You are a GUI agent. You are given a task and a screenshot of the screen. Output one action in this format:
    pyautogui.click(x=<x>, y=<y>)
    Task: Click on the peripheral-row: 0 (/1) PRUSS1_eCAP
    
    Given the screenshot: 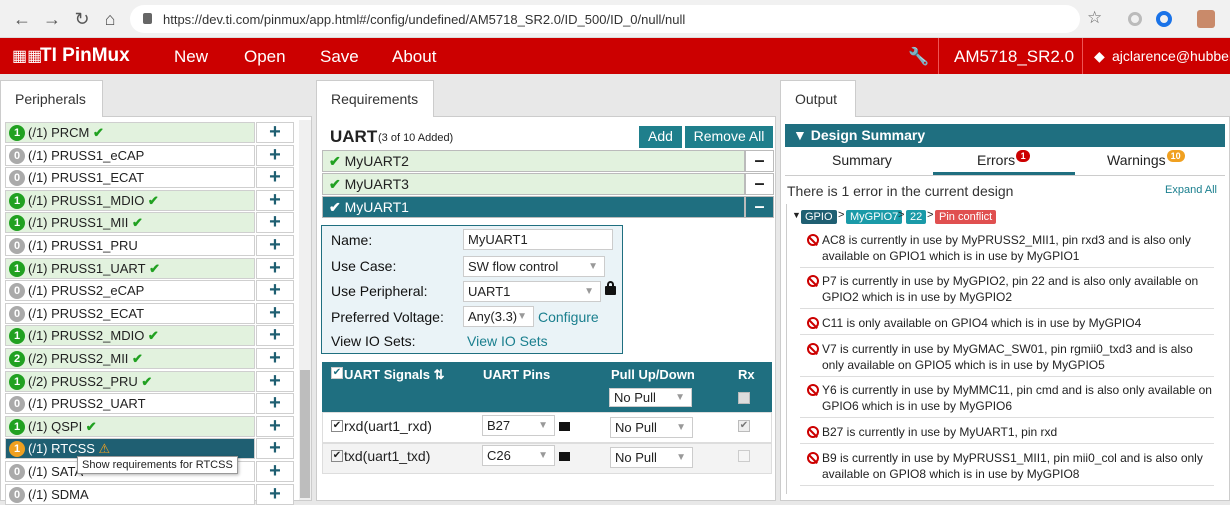 What is the action you would take?
    pyautogui.click(x=130, y=155)
    